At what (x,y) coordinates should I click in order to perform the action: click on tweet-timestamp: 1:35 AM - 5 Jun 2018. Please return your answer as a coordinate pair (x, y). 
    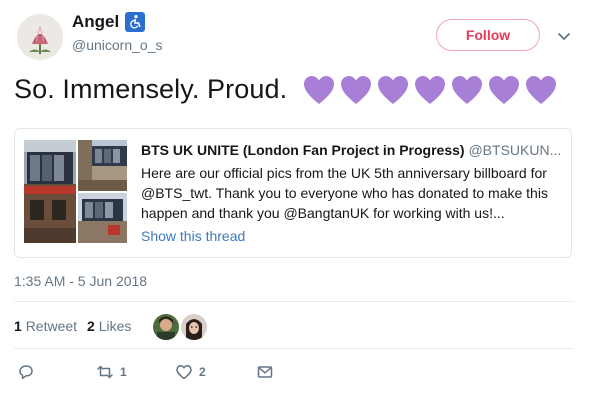
    Looking at the image, I should click on (80, 281).